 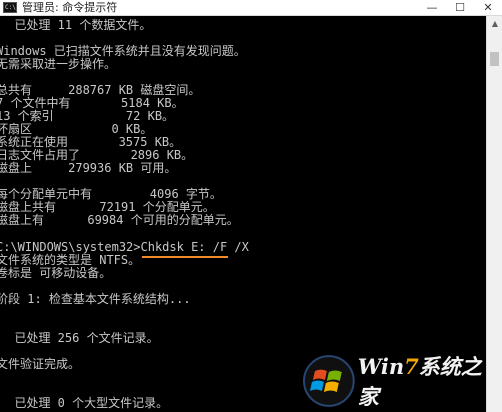 What do you see at coordinates (488, 8) in the screenshot?
I see `close-button: ✕` at bounding box center [488, 8].